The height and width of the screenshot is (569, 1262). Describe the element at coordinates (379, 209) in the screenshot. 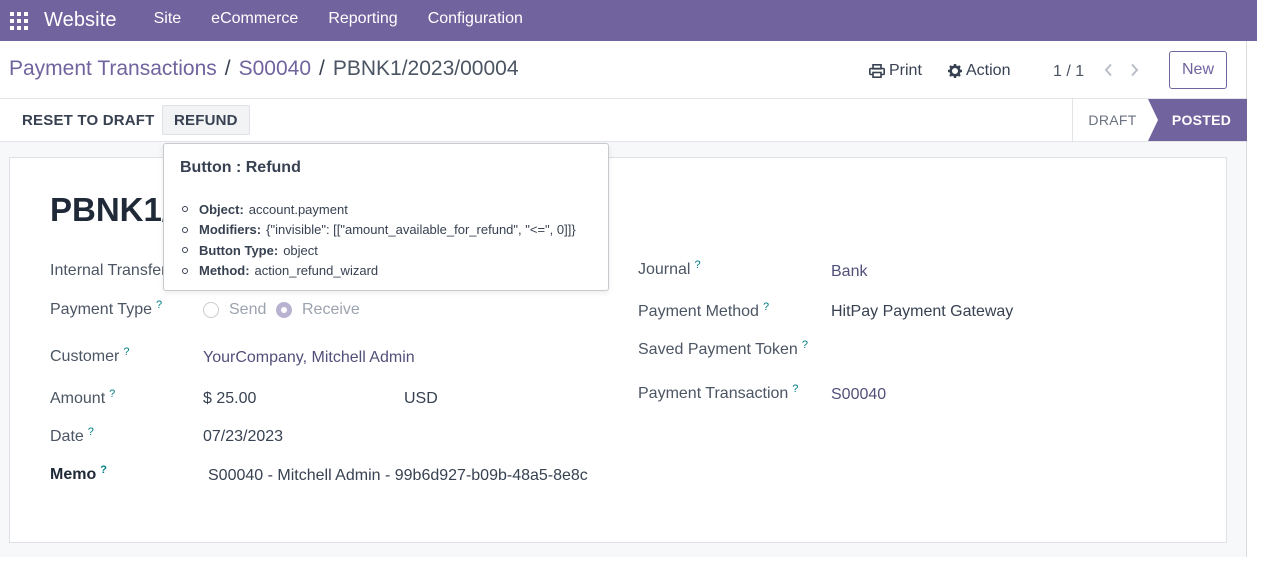

I see `tooltip-row-object: Object: account.payment` at that location.